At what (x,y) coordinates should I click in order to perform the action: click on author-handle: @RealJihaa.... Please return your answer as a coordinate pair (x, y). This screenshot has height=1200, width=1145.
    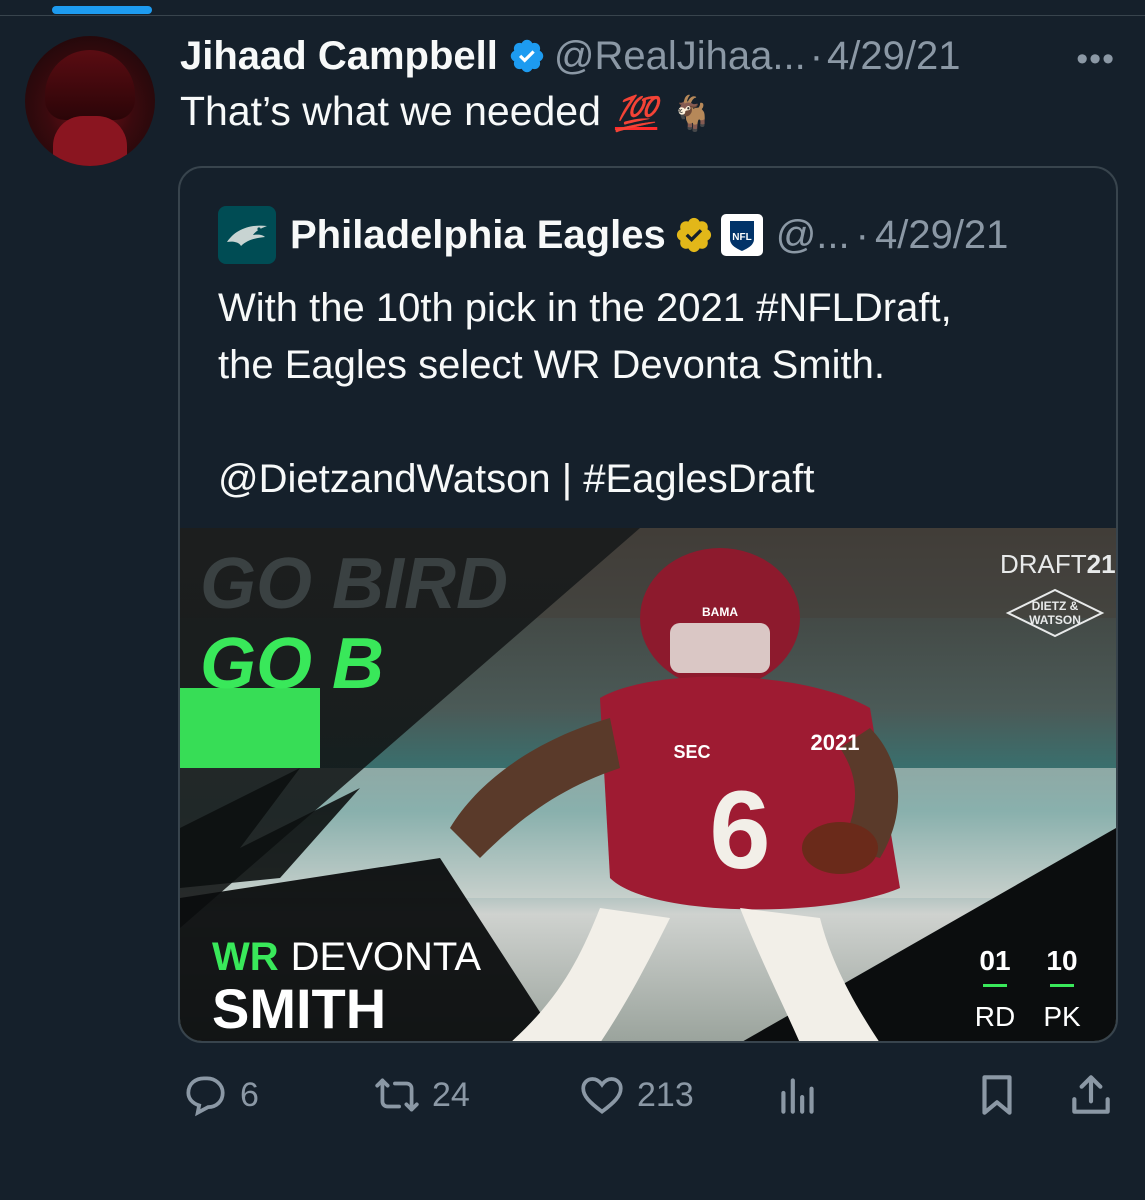
    Looking at the image, I should click on (680, 56).